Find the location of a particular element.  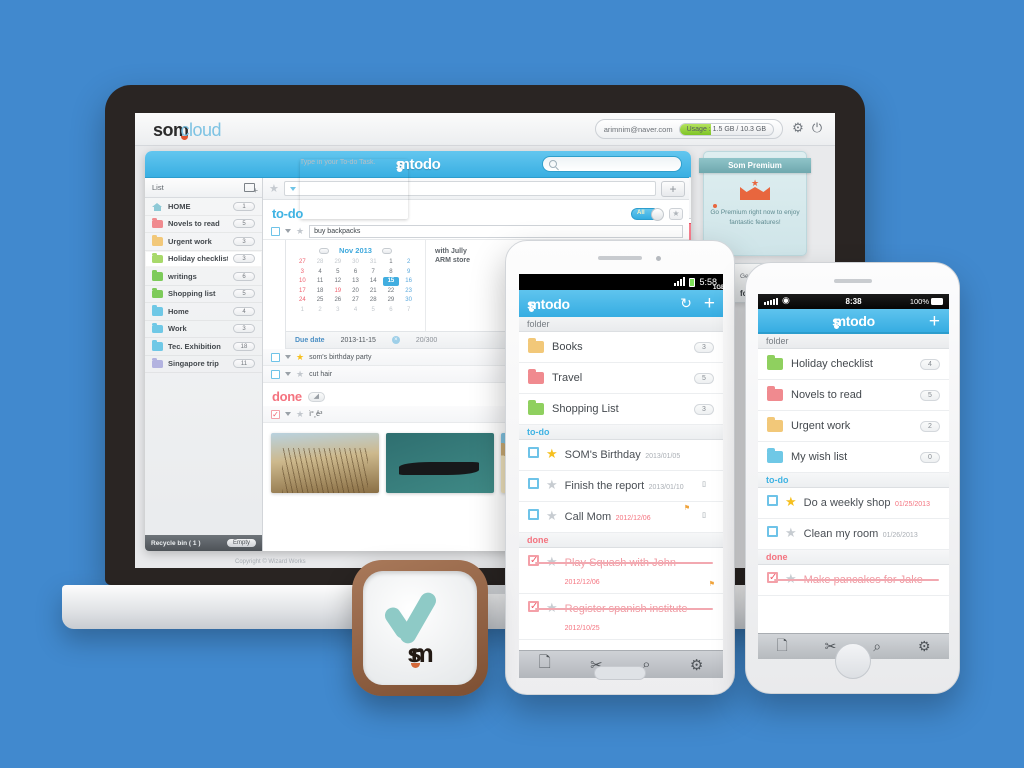

iphone-home-button is located at coordinates (852, 661).